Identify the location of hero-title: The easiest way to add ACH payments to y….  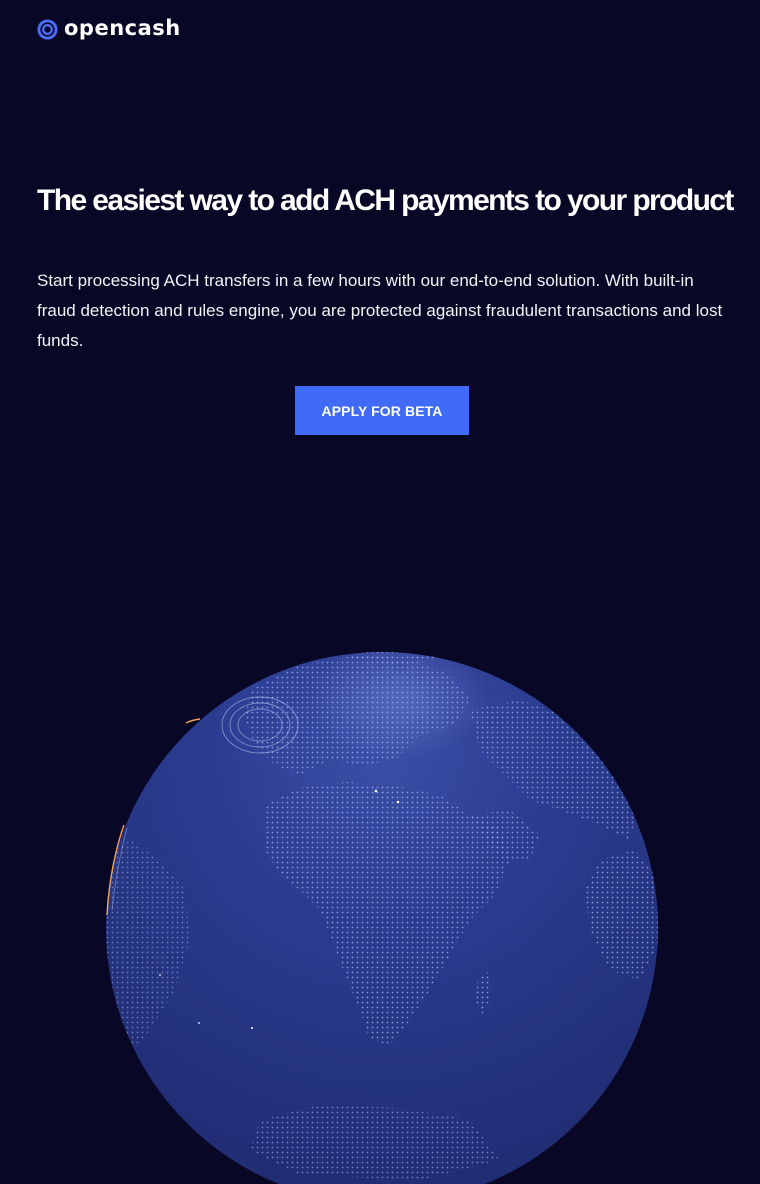
(385, 200).